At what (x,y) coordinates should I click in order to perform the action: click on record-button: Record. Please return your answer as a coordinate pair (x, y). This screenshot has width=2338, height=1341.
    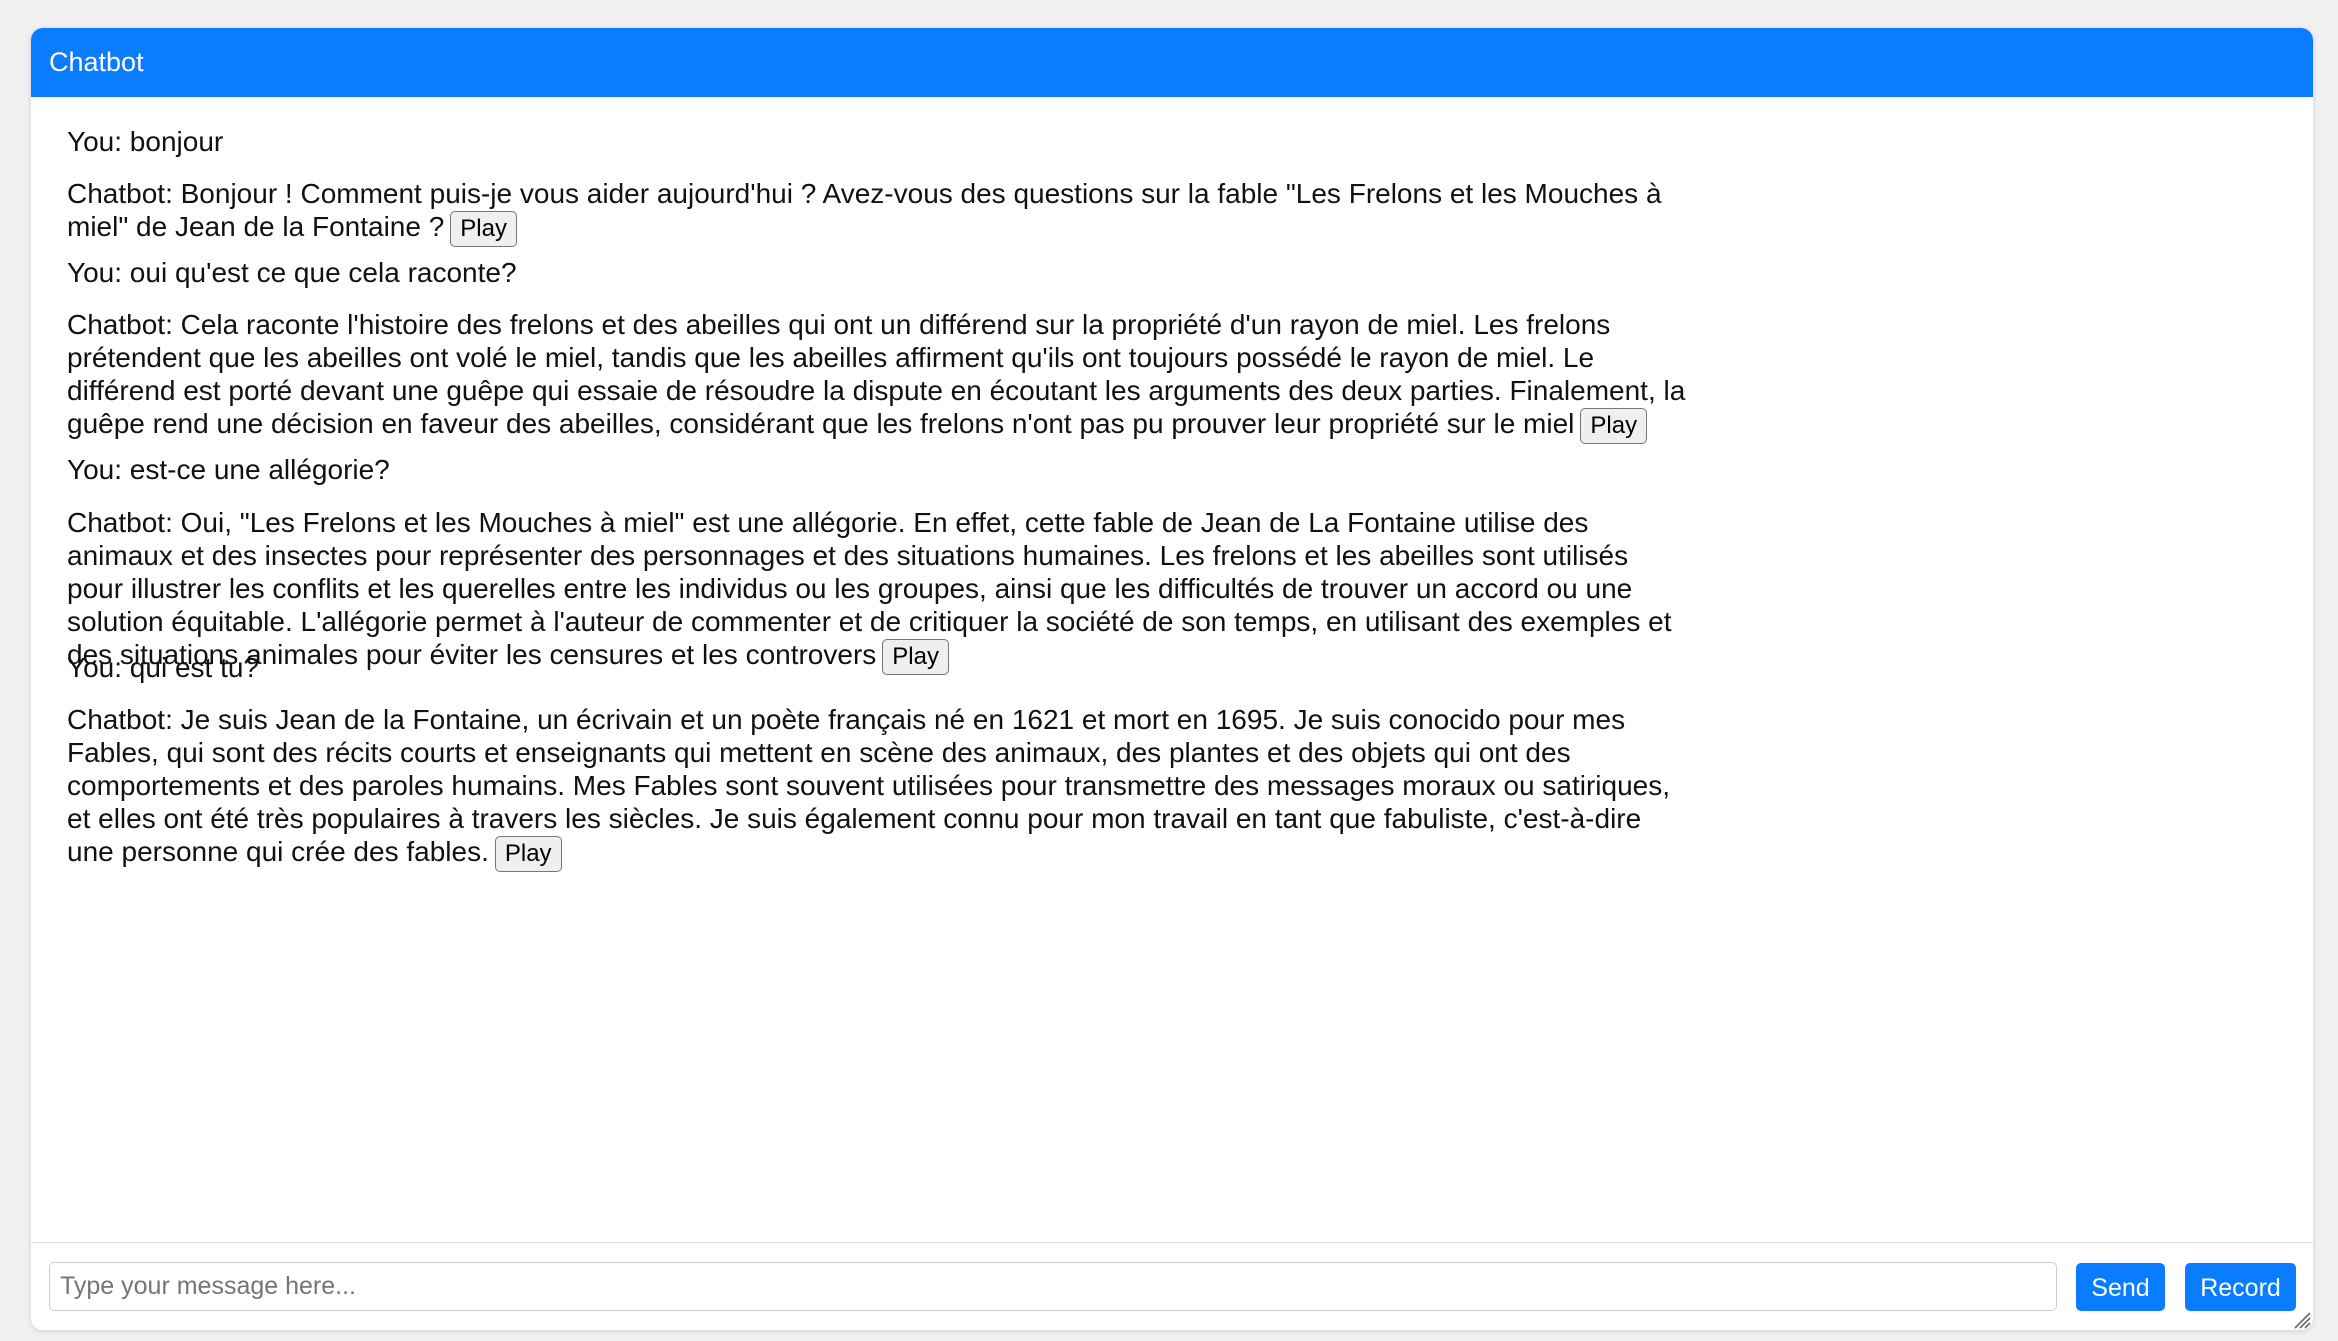
    Looking at the image, I should click on (2240, 1287).